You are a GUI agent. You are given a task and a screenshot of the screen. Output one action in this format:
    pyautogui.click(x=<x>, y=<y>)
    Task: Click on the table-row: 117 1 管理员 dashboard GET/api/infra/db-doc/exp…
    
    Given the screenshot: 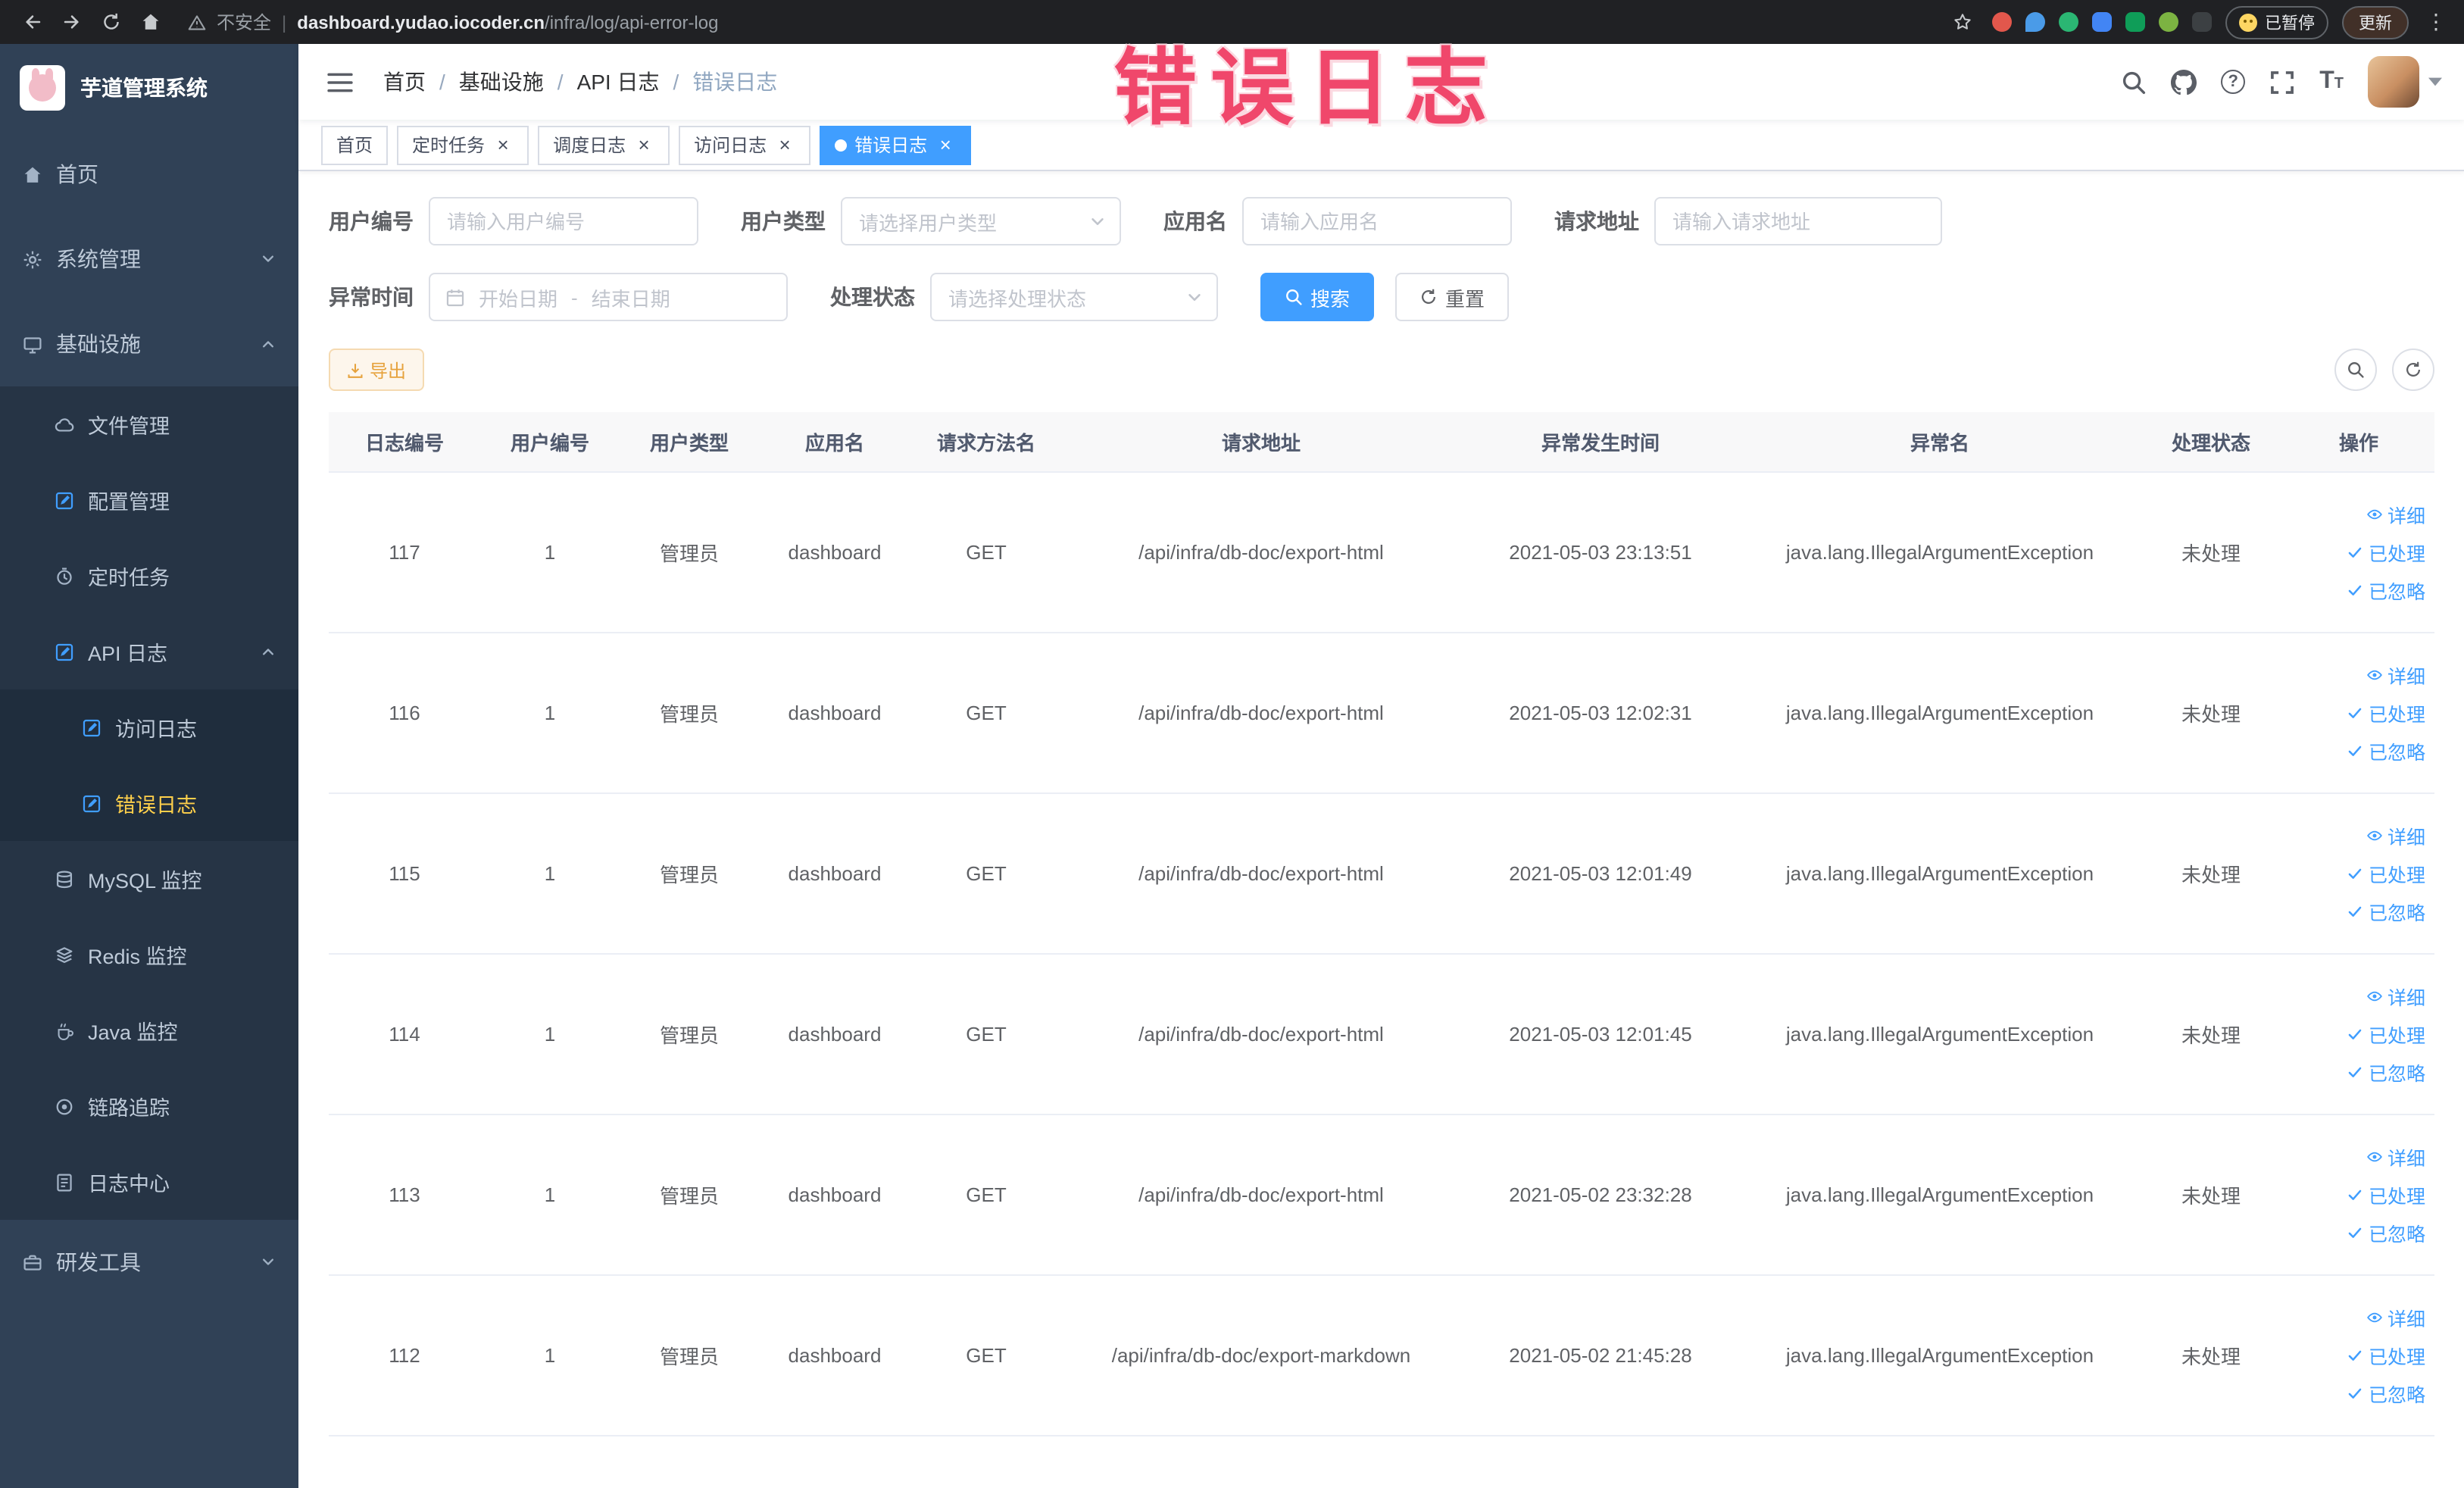 What is the action you would take?
    pyautogui.click(x=1381, y=553)
    